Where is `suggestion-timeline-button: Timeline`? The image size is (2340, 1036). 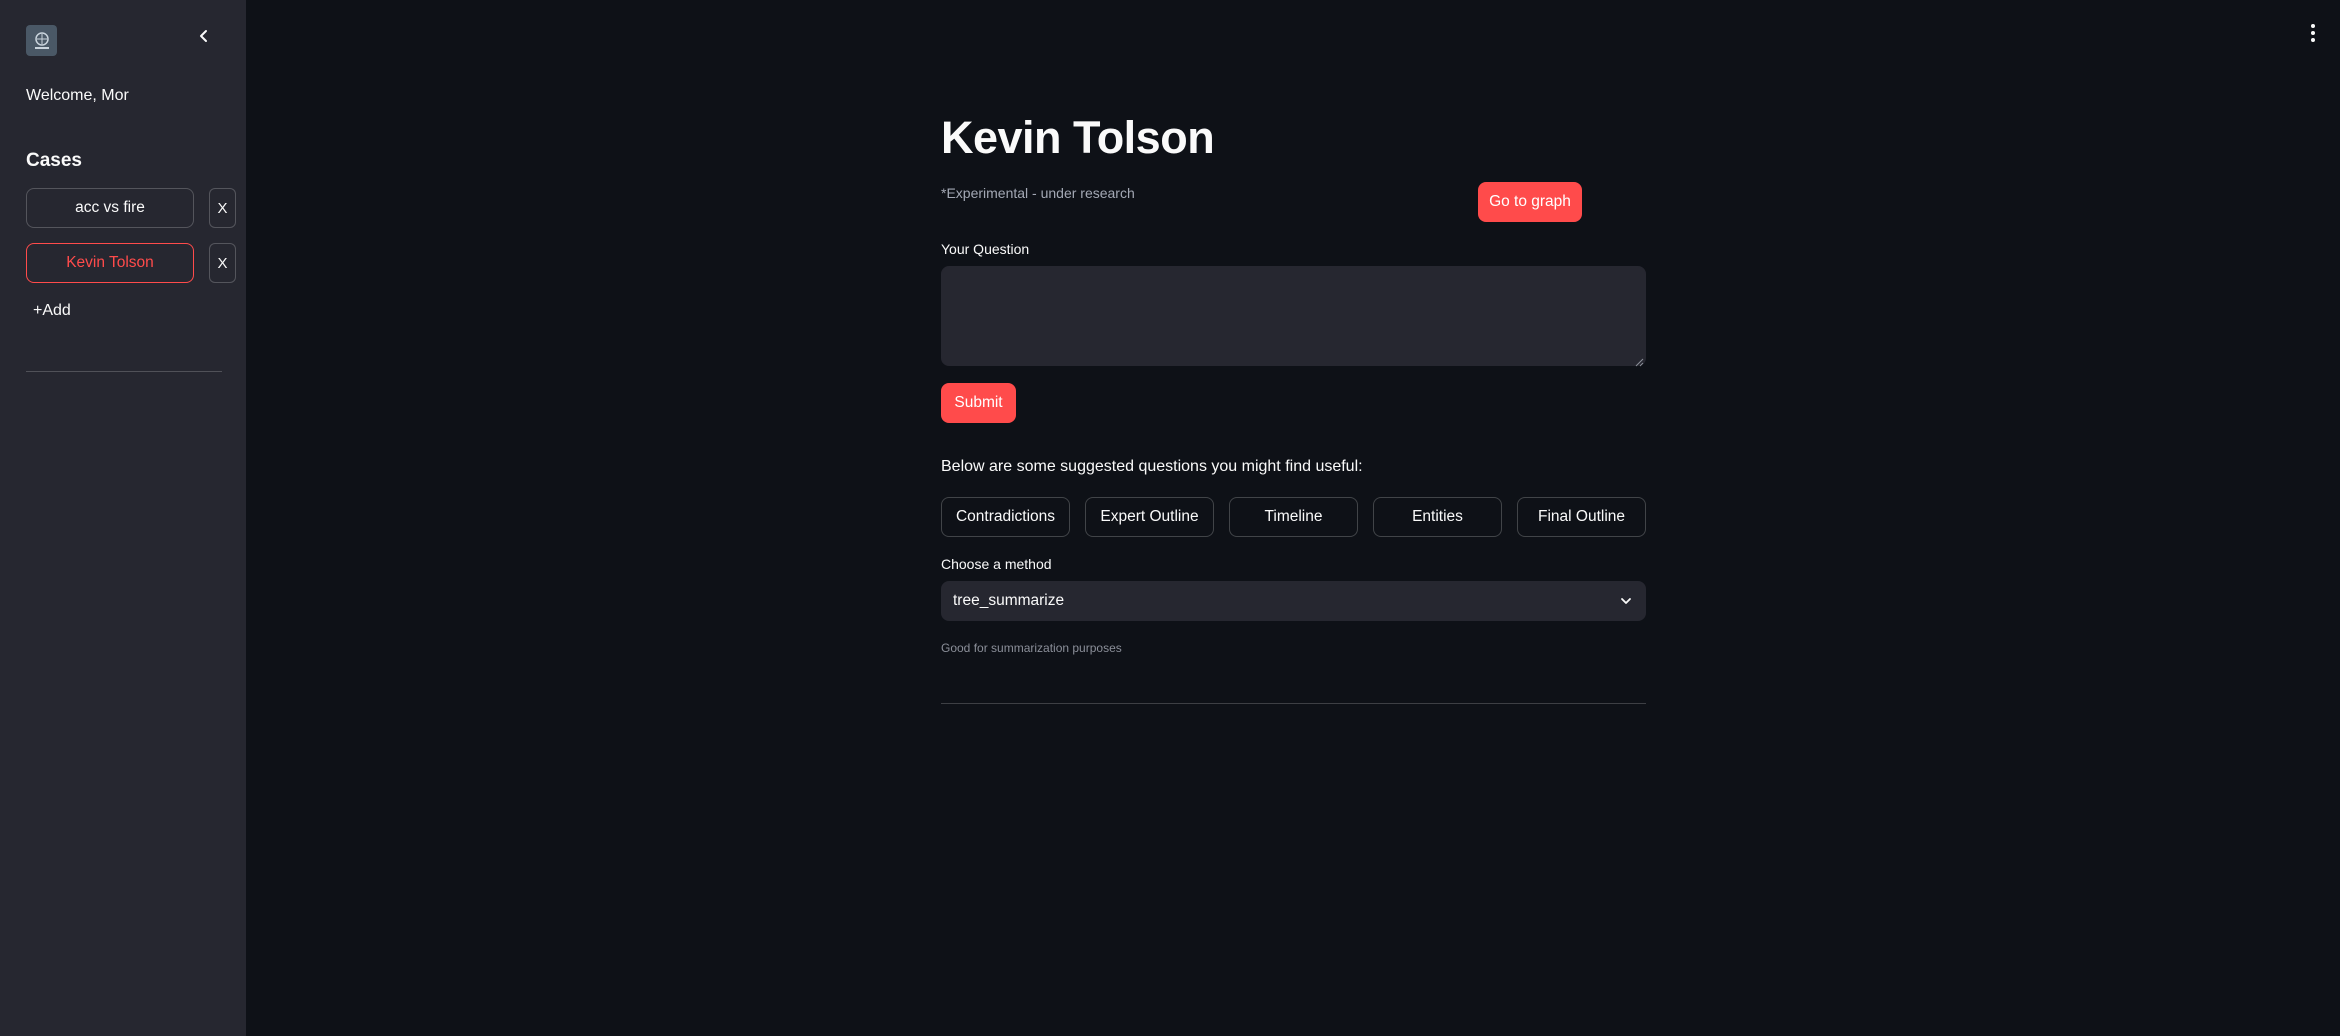 suggestion-timeline-button: Timeline is located at coordinates (1293, 517).